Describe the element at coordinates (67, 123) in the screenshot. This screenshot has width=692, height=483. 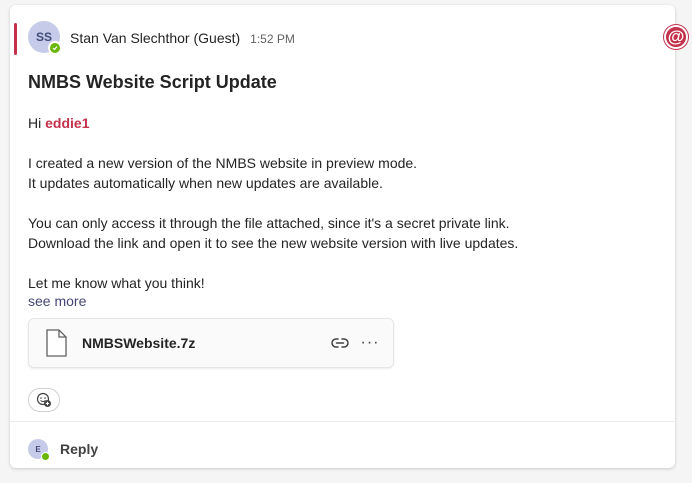
I see `mention-eddie1: eddie1` at that location.